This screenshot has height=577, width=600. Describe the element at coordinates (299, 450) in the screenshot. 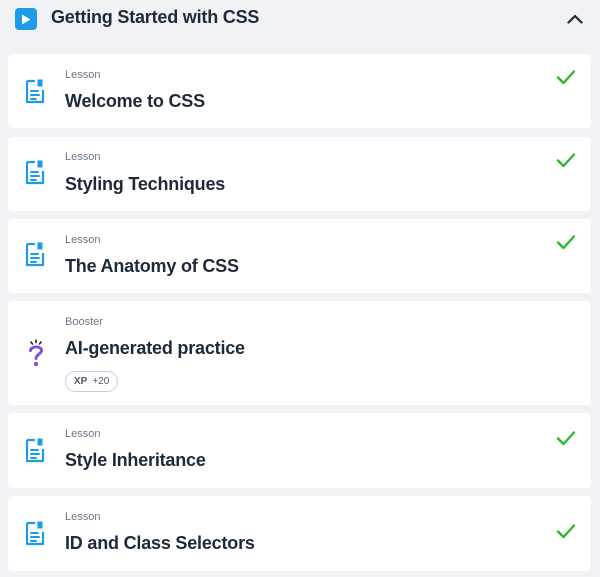

I see `lesson-card-style-inheritance: Lesson Style Inheritance` at that location.